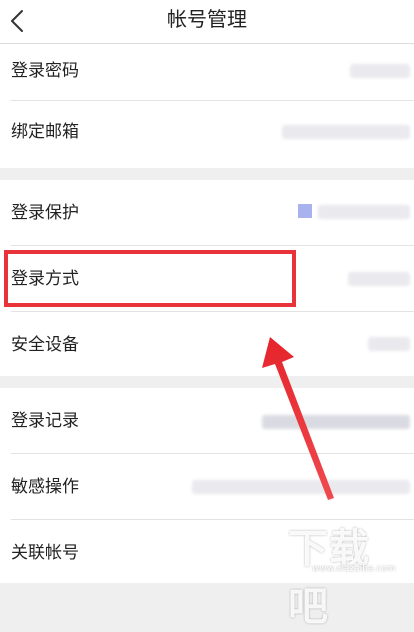 The image size is (414, 632). What do you see at coordinates (305, 211) in the screenshot?
I see `status-indicator` at bounding box center [305, 211].